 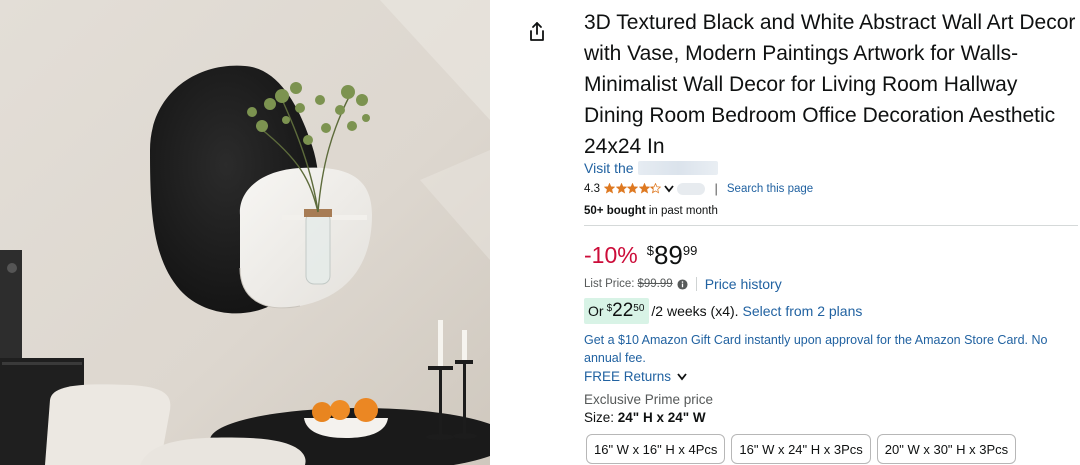 What do you see at coordinates (656, 449) in the screenshot?
I see `size-option: 16" W x 16" H x 4Pcs` at bounding box center [656, 449].